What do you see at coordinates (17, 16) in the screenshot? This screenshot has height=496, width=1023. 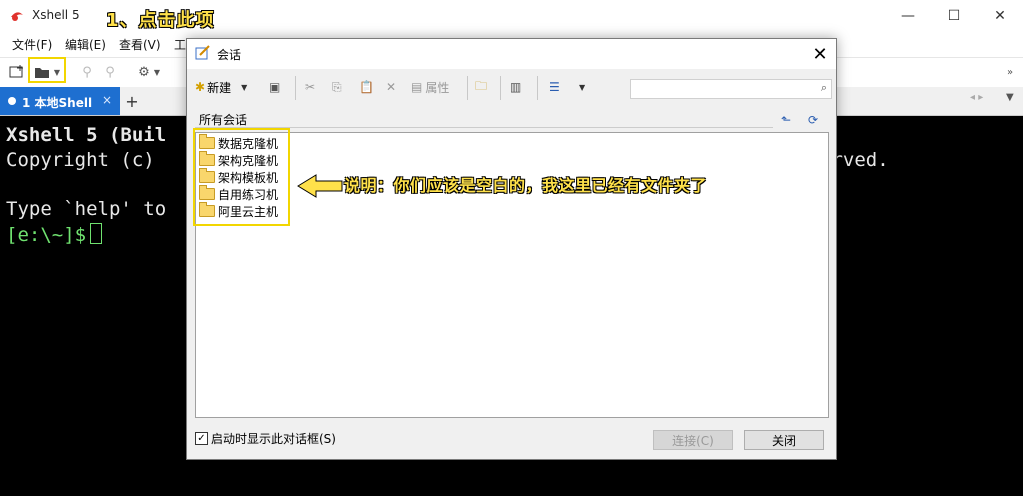 I see `xshell-logo-icon` at bounding box center [17, 16].